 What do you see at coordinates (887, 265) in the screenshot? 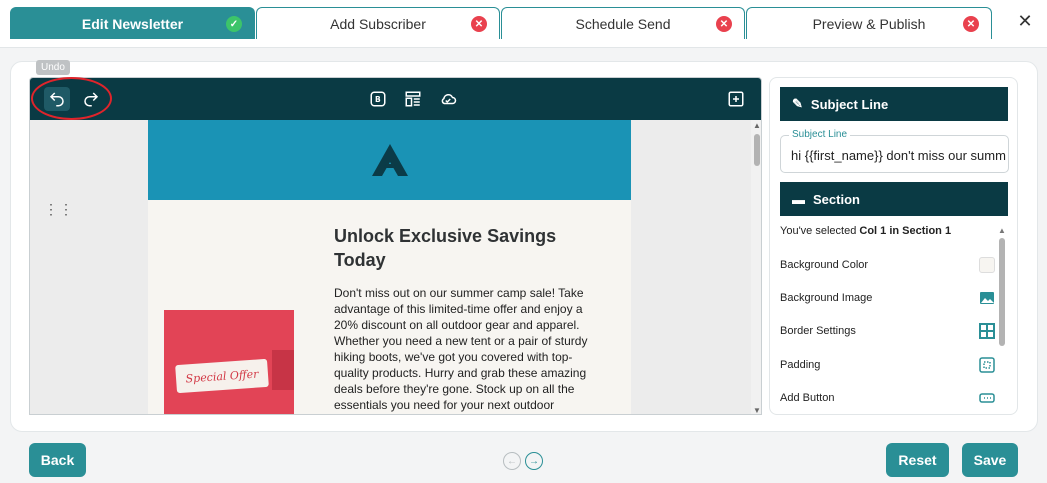
I see `setting-background-color: Background Color` at bounding box center [887, 265].